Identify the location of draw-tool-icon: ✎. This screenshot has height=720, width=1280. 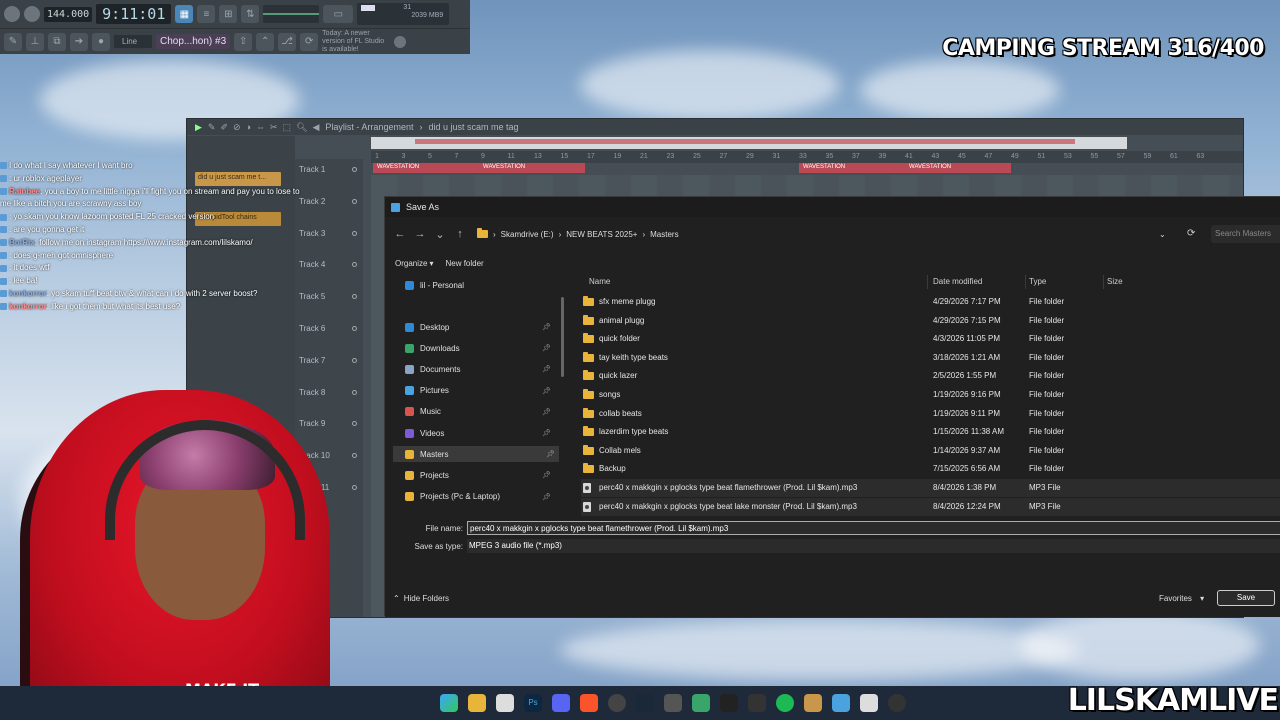
(212, 127).